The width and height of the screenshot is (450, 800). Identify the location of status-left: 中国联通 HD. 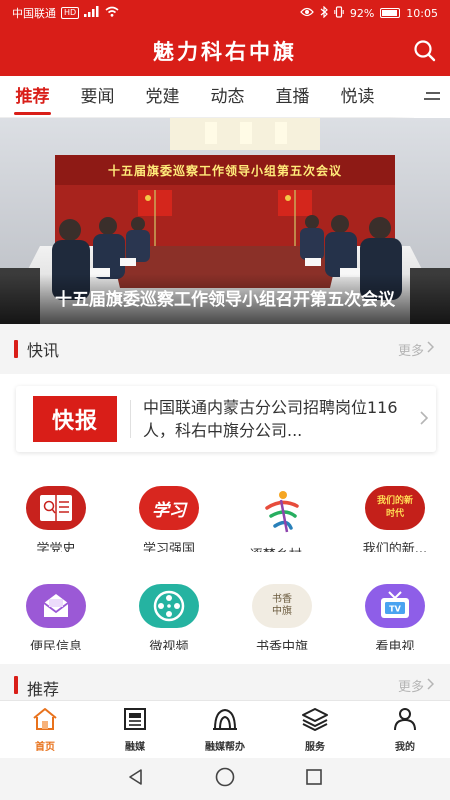
(65, 13).